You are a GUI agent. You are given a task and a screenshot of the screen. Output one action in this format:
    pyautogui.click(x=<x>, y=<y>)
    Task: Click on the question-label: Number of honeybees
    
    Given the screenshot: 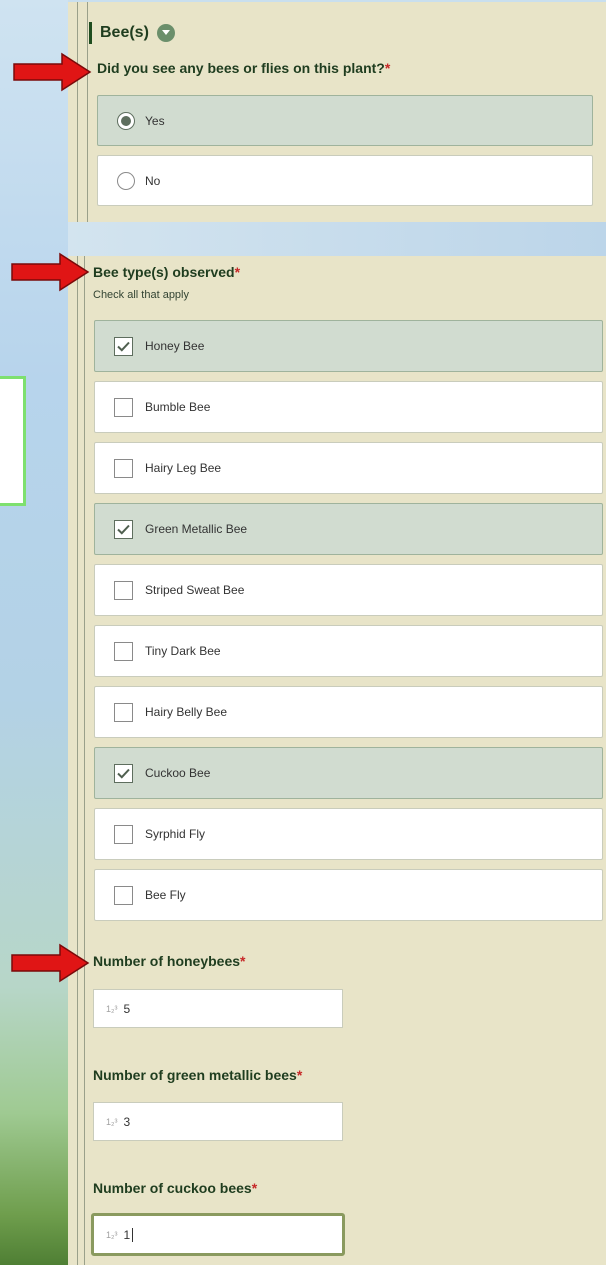 What is the action you would take?
    pyautogui.click(x=167, y=961)
    